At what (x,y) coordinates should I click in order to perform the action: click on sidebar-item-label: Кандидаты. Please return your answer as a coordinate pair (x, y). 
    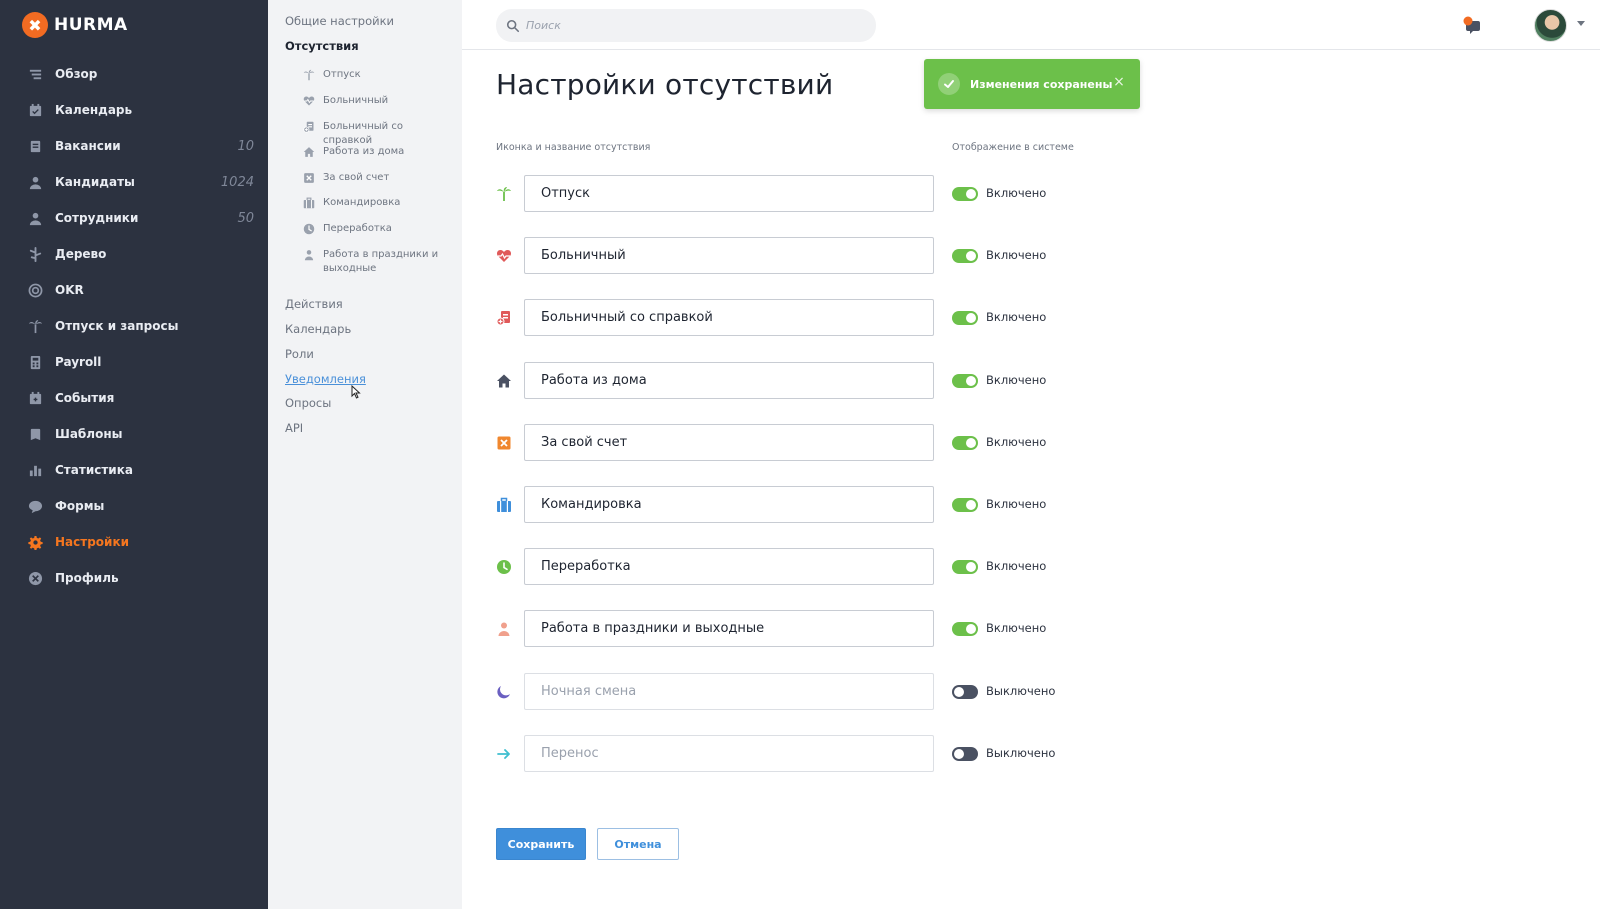
    Looking at the image, I should click on (95, 182).